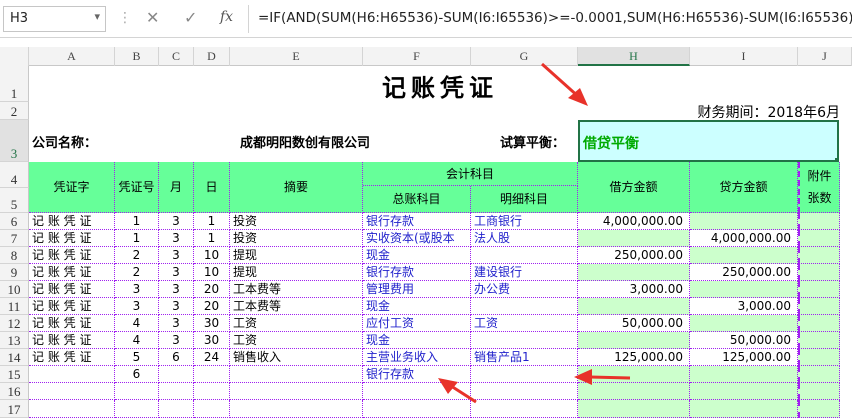  What do you see at coordinates (524, 357) in the screenshot?
I see `cell-detail: 销售产品1` at bounding box center [524, 357].